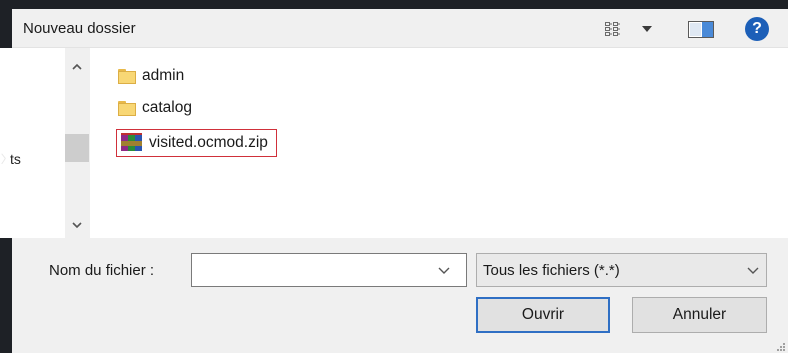 Image resolution: width=788 pixels, height=353 pixels. Describe the element at coordinates (79, 28) in the screenshot. I see `new-folder-button: Nouveau dossier` at that location.